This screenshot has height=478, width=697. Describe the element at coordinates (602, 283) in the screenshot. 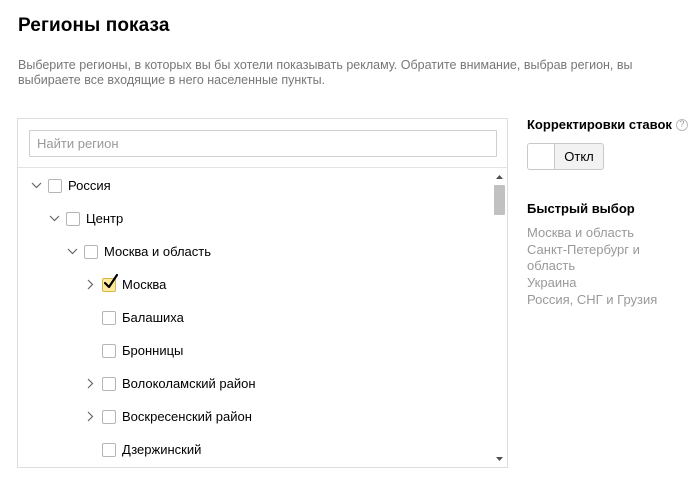

I see `quick-select-link: Украина` at that location.